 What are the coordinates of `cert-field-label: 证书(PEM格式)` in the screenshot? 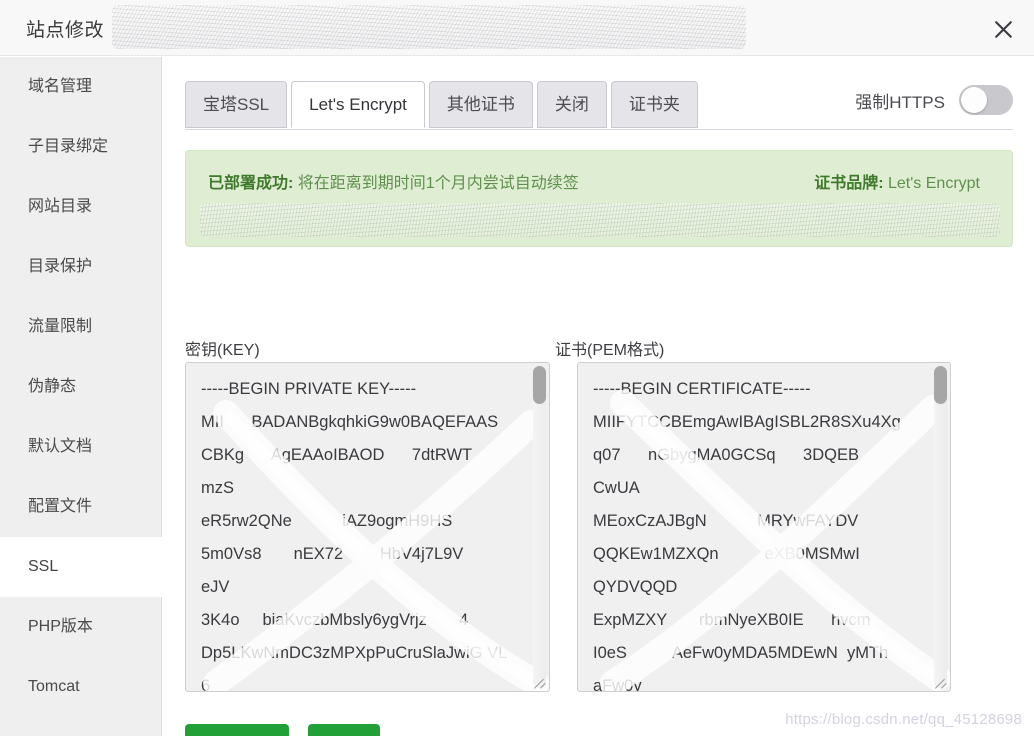 It's located at (610, 350).